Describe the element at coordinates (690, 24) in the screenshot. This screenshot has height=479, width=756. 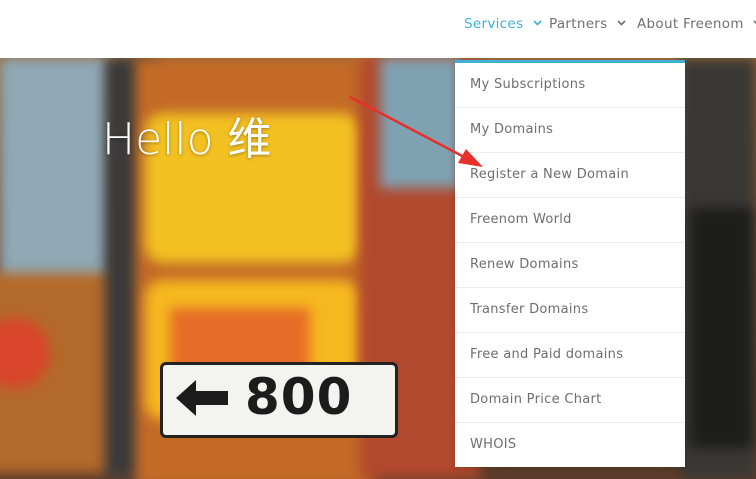
I see `nav-about-label: About Freenom` at that location.